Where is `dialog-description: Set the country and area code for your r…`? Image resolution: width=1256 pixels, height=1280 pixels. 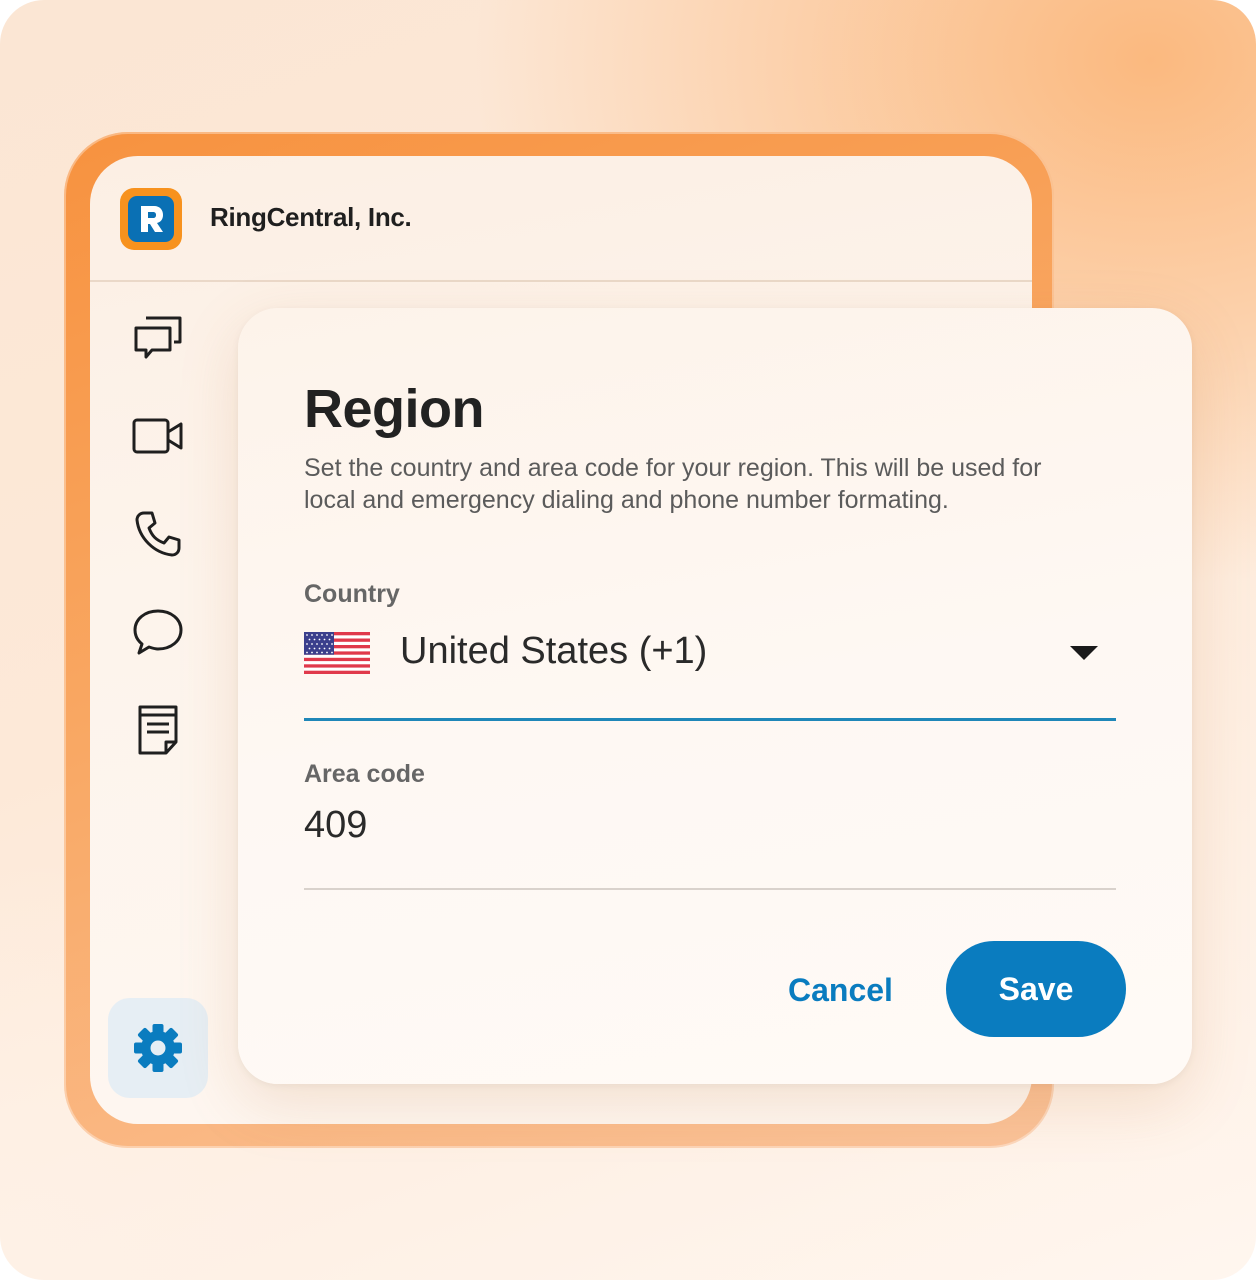
dialog-description: Set the country and area code for your r… is located at coordinates (673, 484).